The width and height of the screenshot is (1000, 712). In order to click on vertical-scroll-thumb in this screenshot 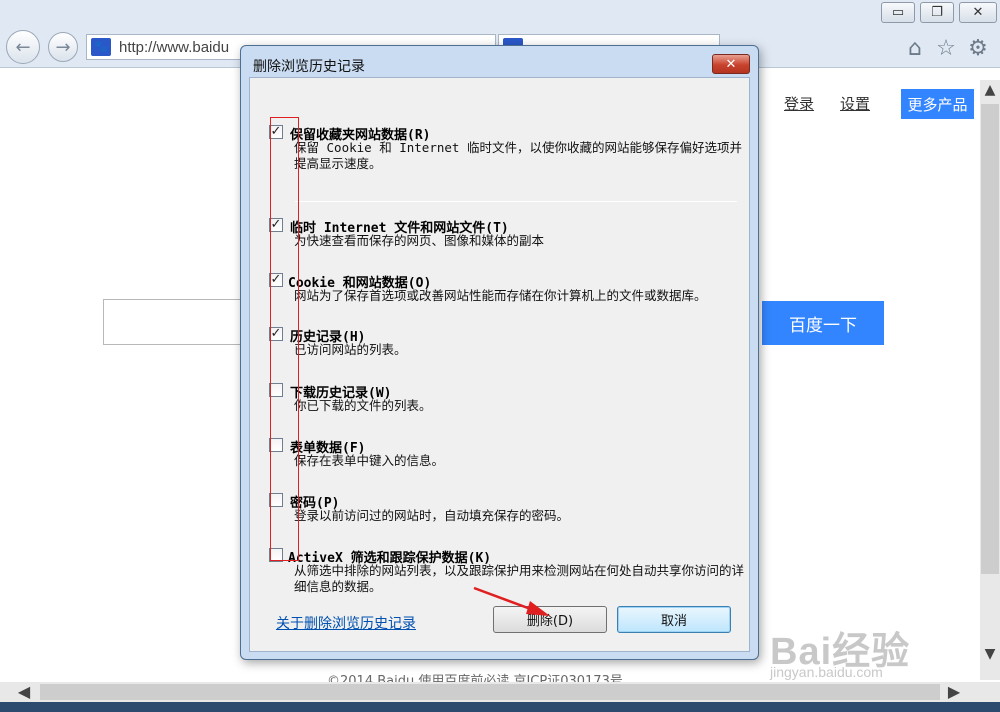, I will do `click(990, 339)`.